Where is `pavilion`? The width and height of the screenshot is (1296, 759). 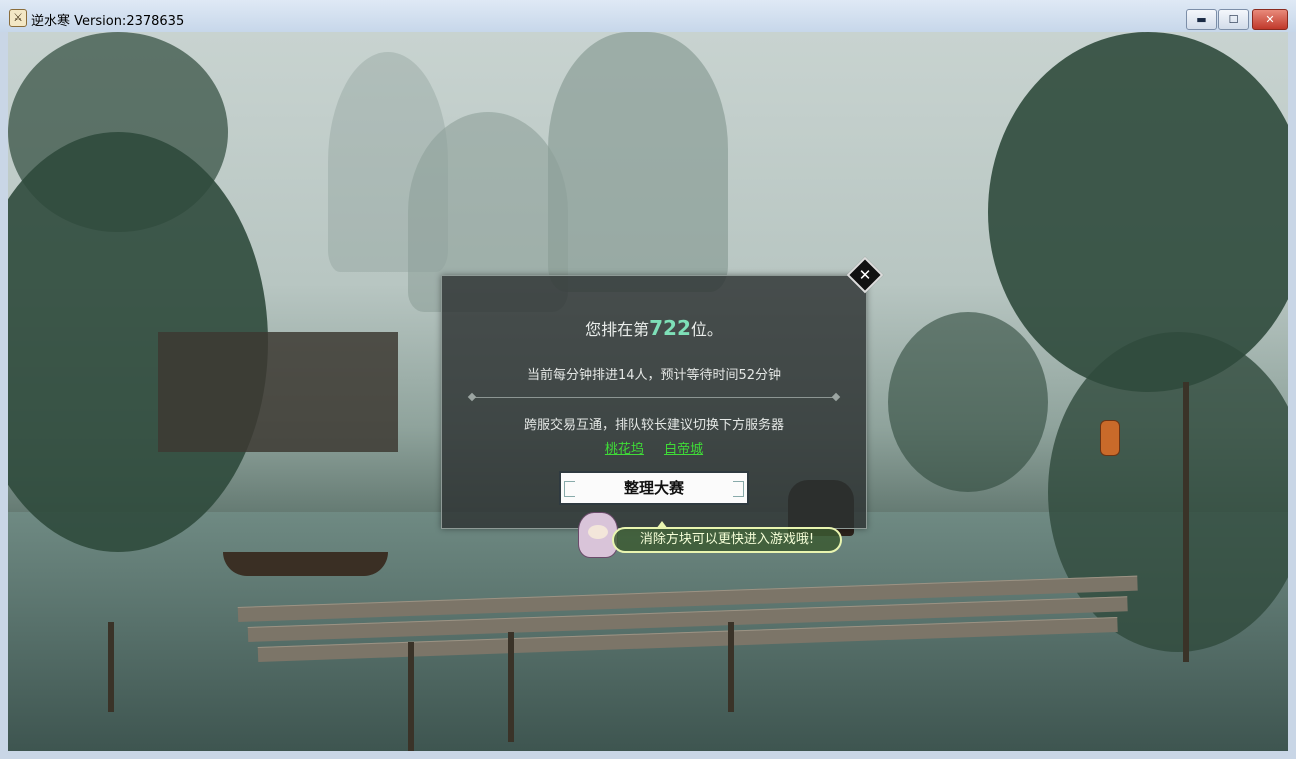
pavilion is located at coordinates (278, 392).